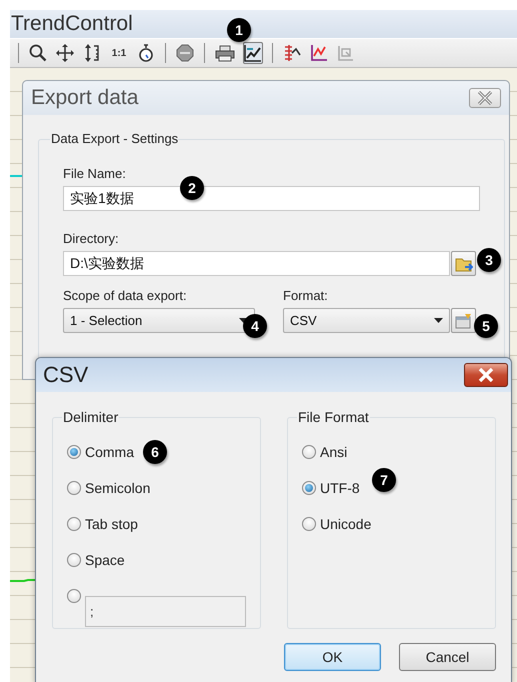  What do you see at coordinates (38, 53) in the screenshot?
I see `search-icon` at bounding box center [38, 53].